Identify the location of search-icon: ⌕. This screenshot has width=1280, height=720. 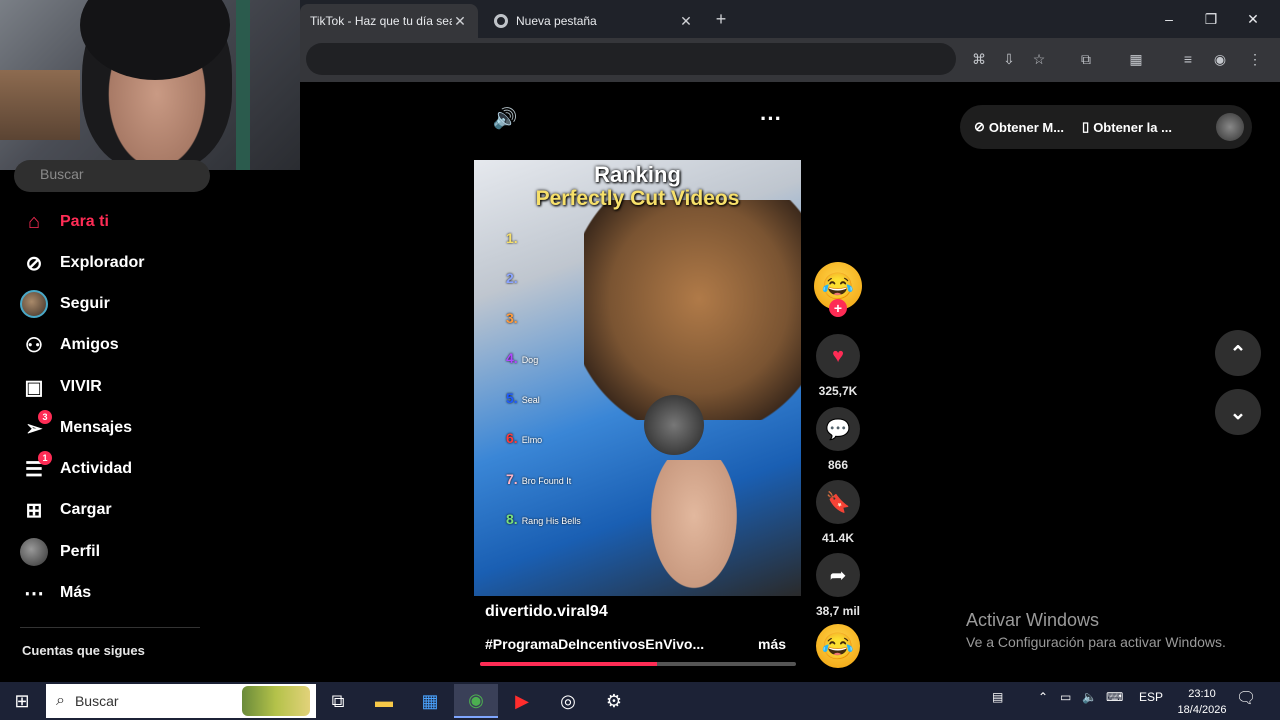
(60, 700).